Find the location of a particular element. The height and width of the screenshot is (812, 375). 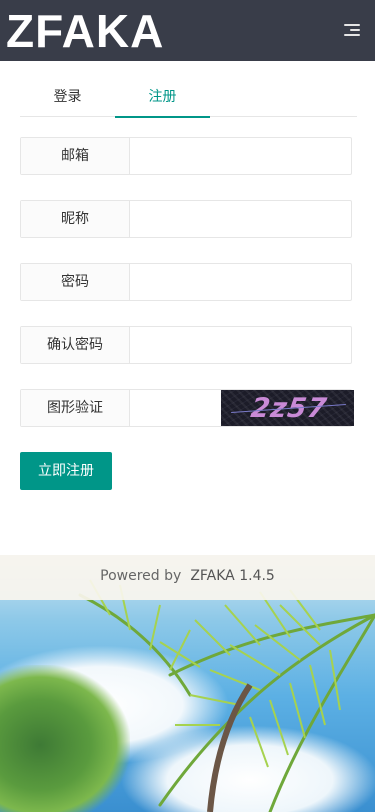

menu-fold-icon is located at coordinates (352, 31).